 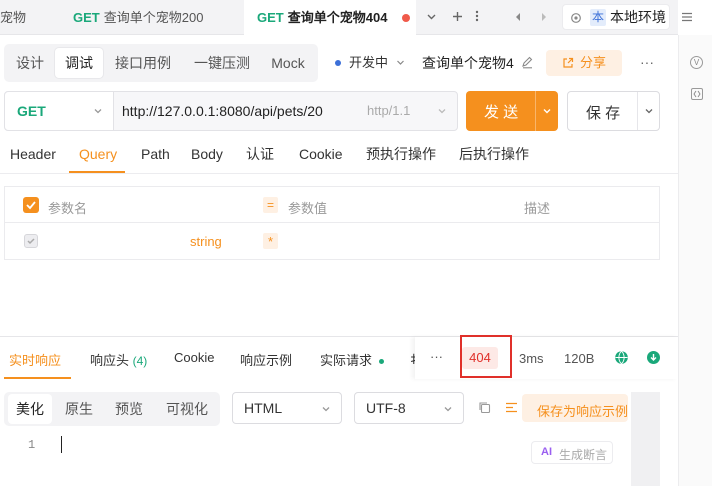 What do you see at coordinates (638, 17) in the screenshot?
I see `environment-label: 本地环境` at bounding box center [638, 17].